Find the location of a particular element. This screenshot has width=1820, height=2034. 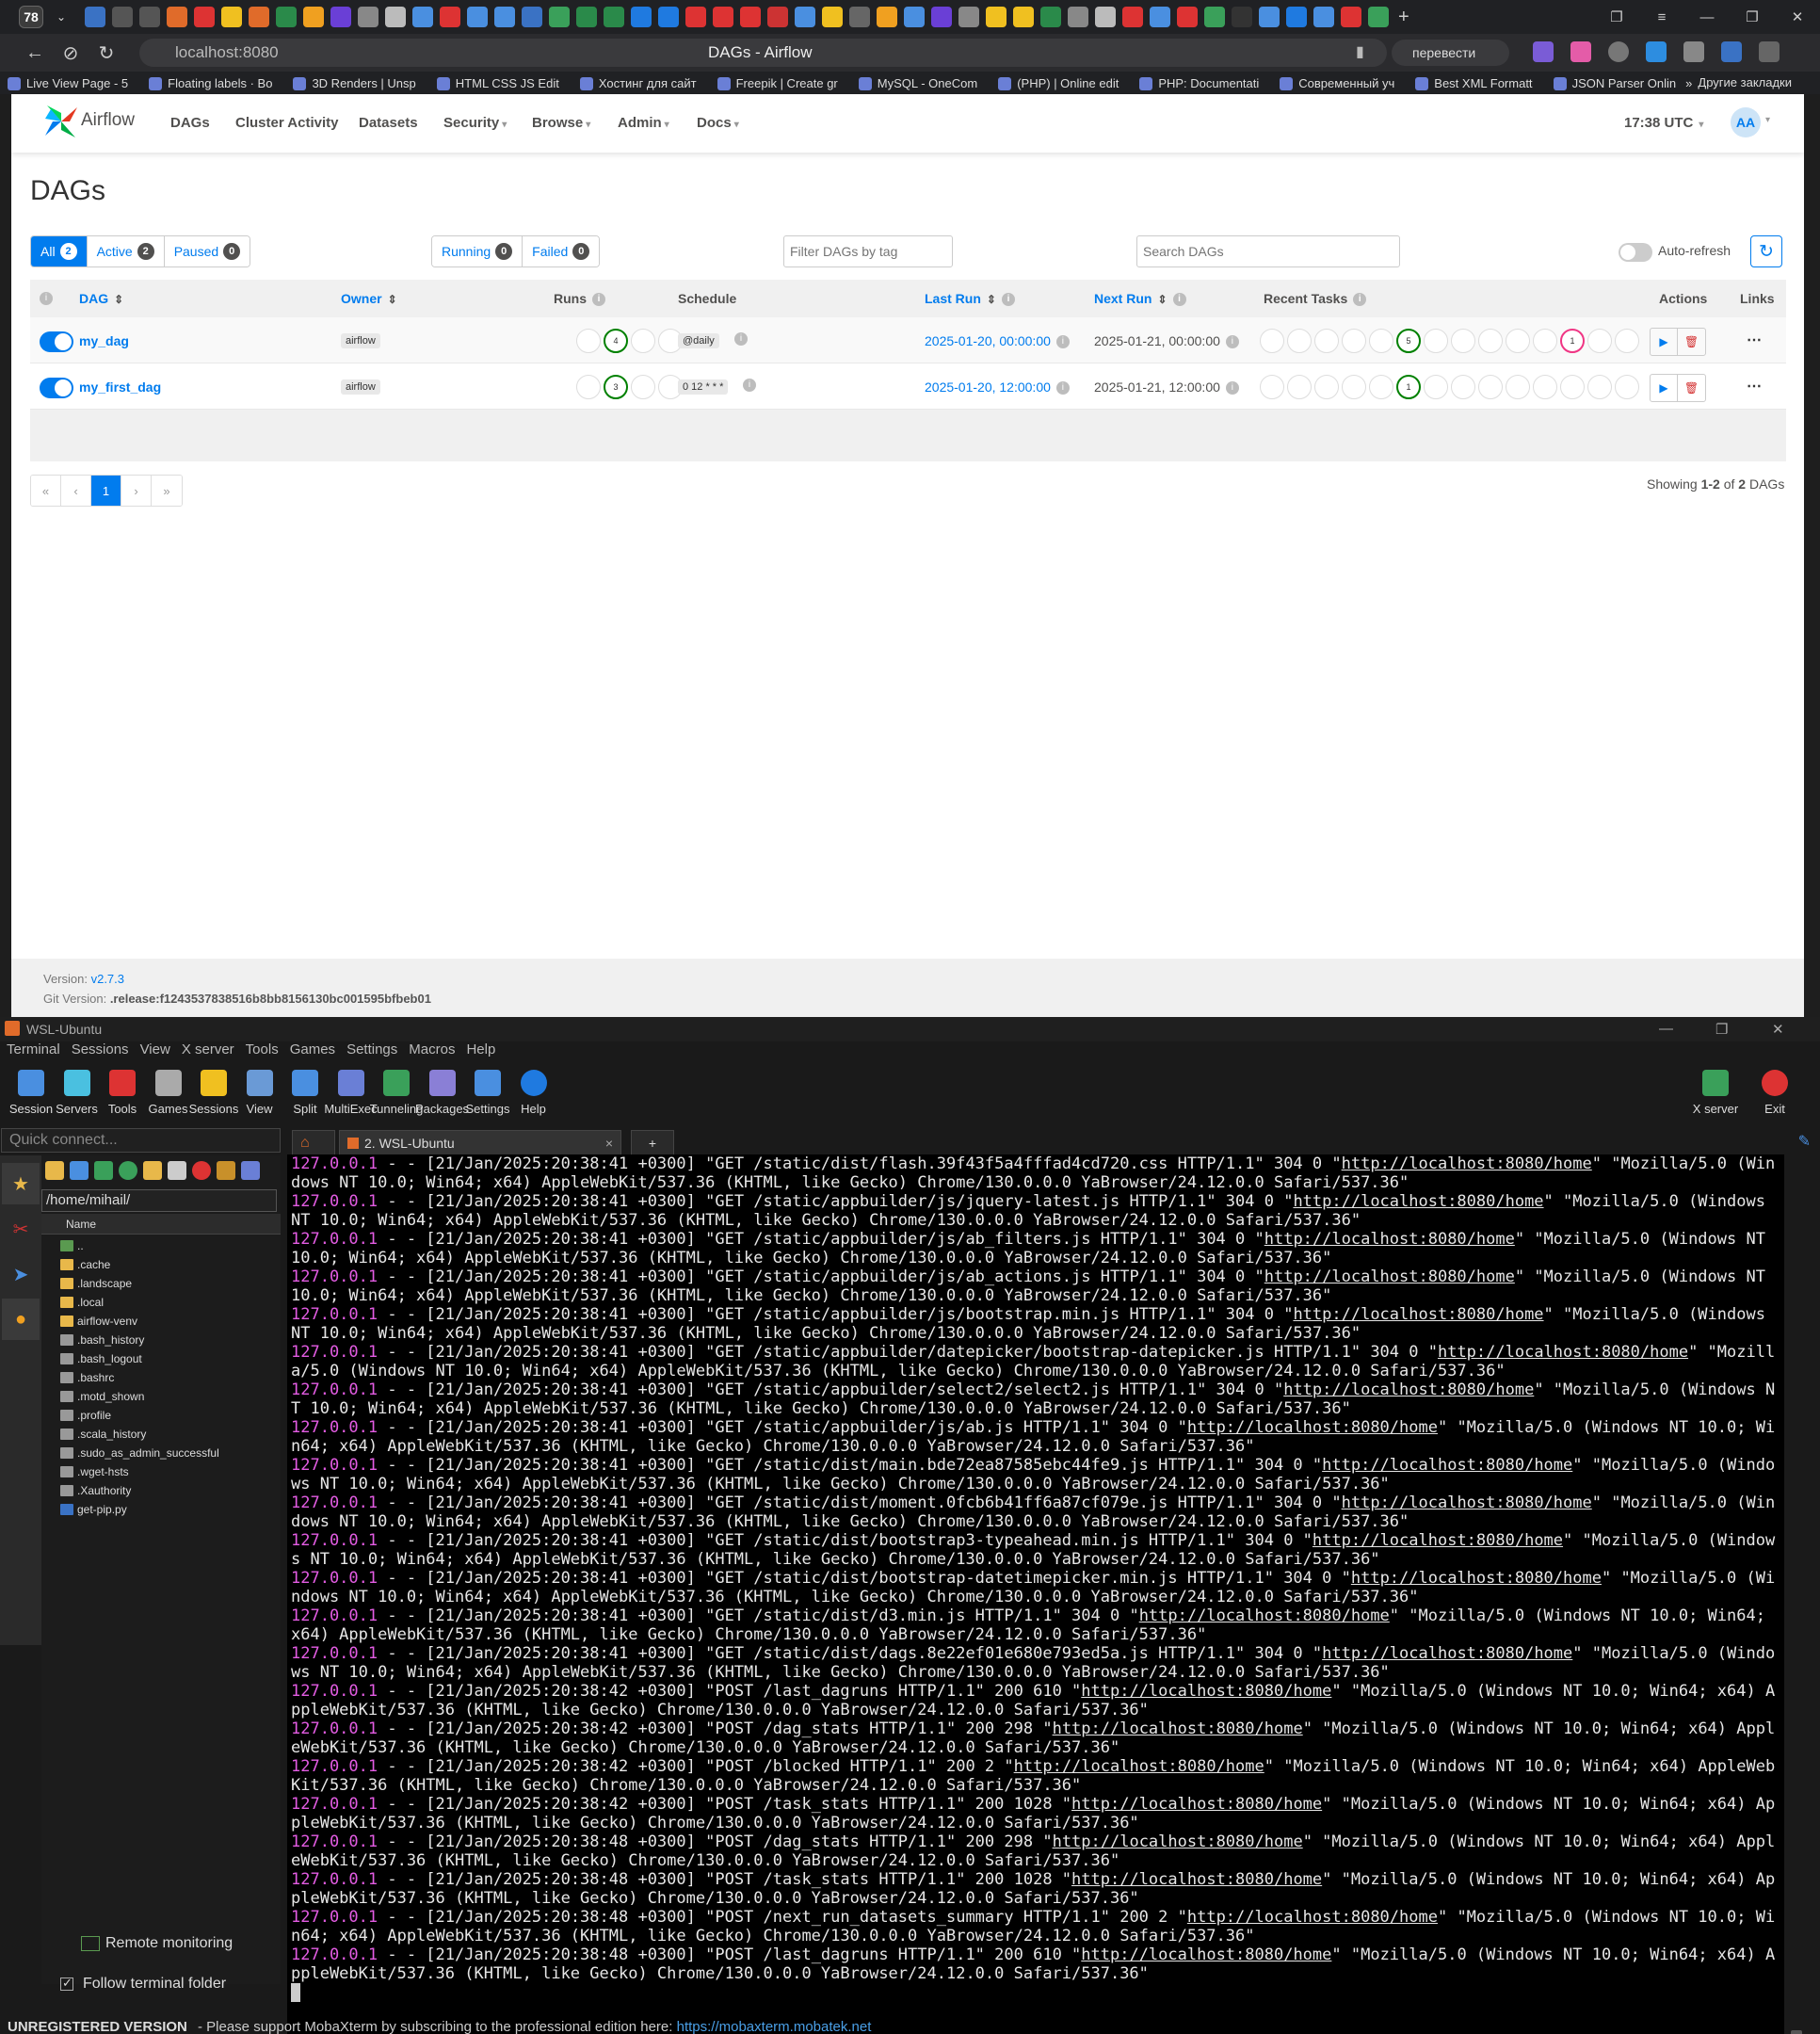

moba-menu-item: View is located at coordinates (155, 1053).